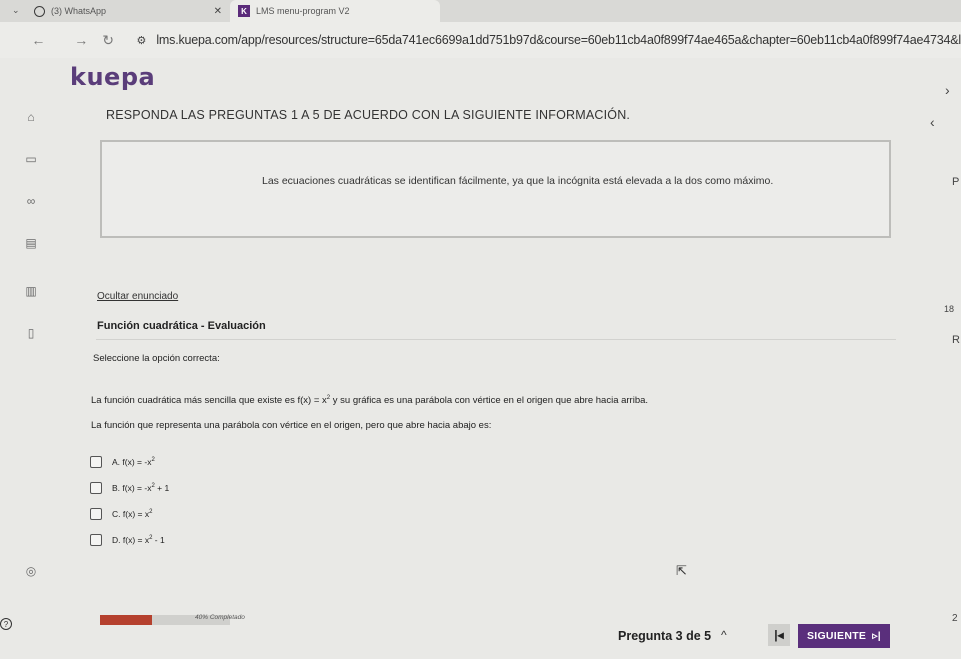  Describe the element at coordinates (836, 636) in the screenshot. I see `next-label: SIGUIENTE` at that location.